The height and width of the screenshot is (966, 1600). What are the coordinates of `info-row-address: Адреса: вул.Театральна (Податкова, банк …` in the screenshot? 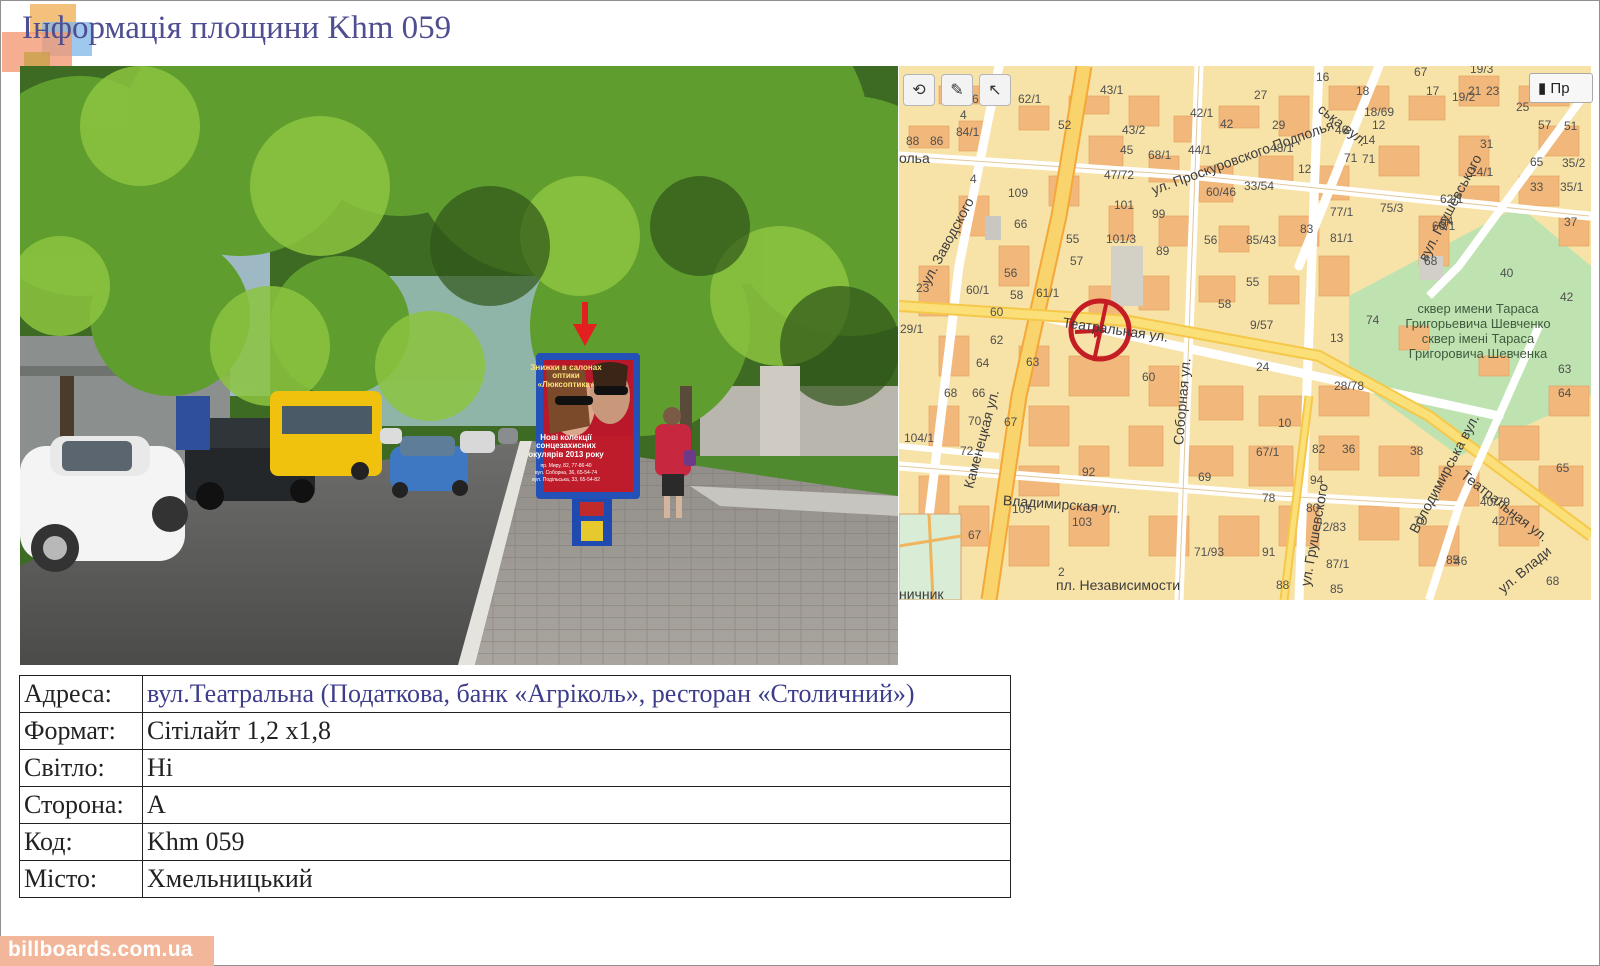 It's located at (515, 694).